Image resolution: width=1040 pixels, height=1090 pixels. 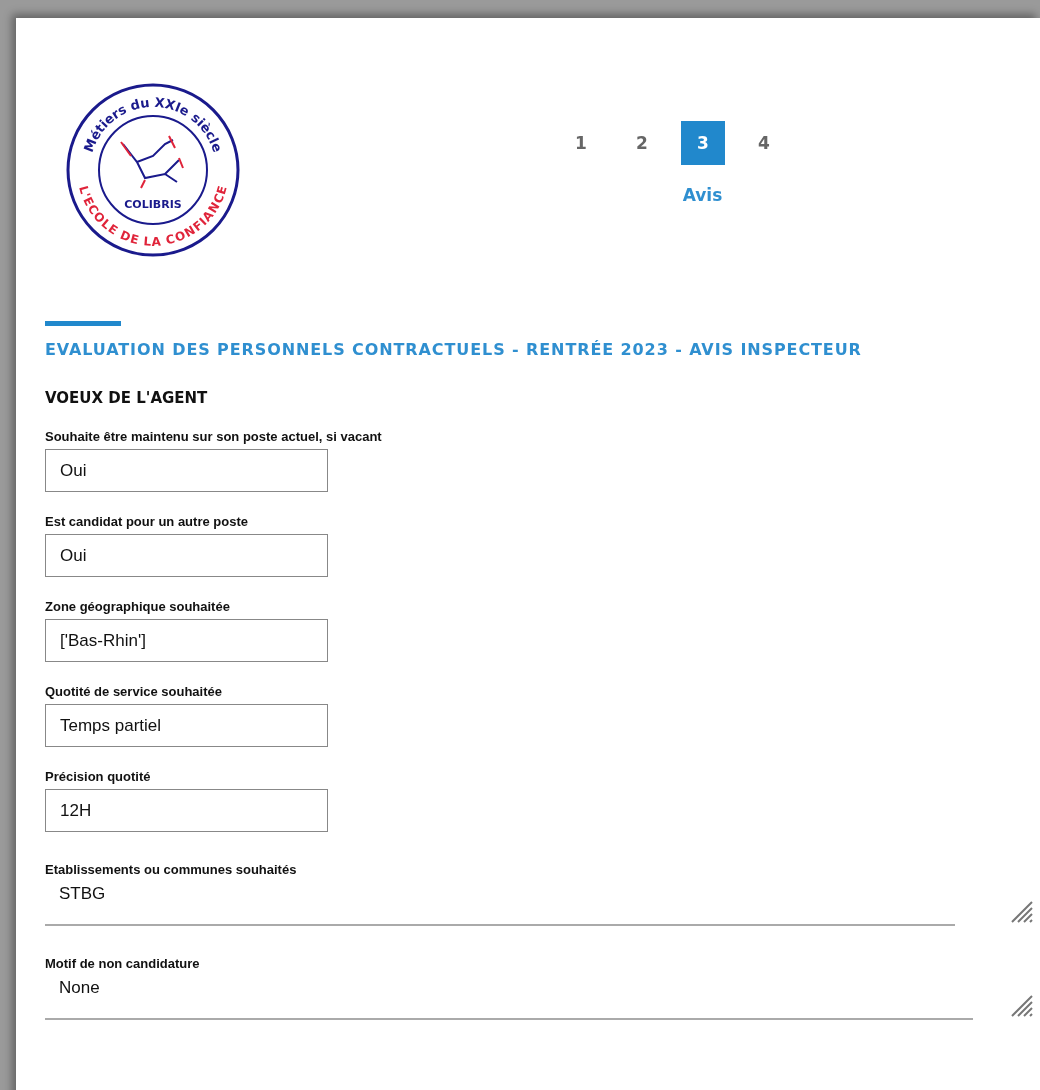 I want to click on step-tab: 1, so click(x=581, y=143).